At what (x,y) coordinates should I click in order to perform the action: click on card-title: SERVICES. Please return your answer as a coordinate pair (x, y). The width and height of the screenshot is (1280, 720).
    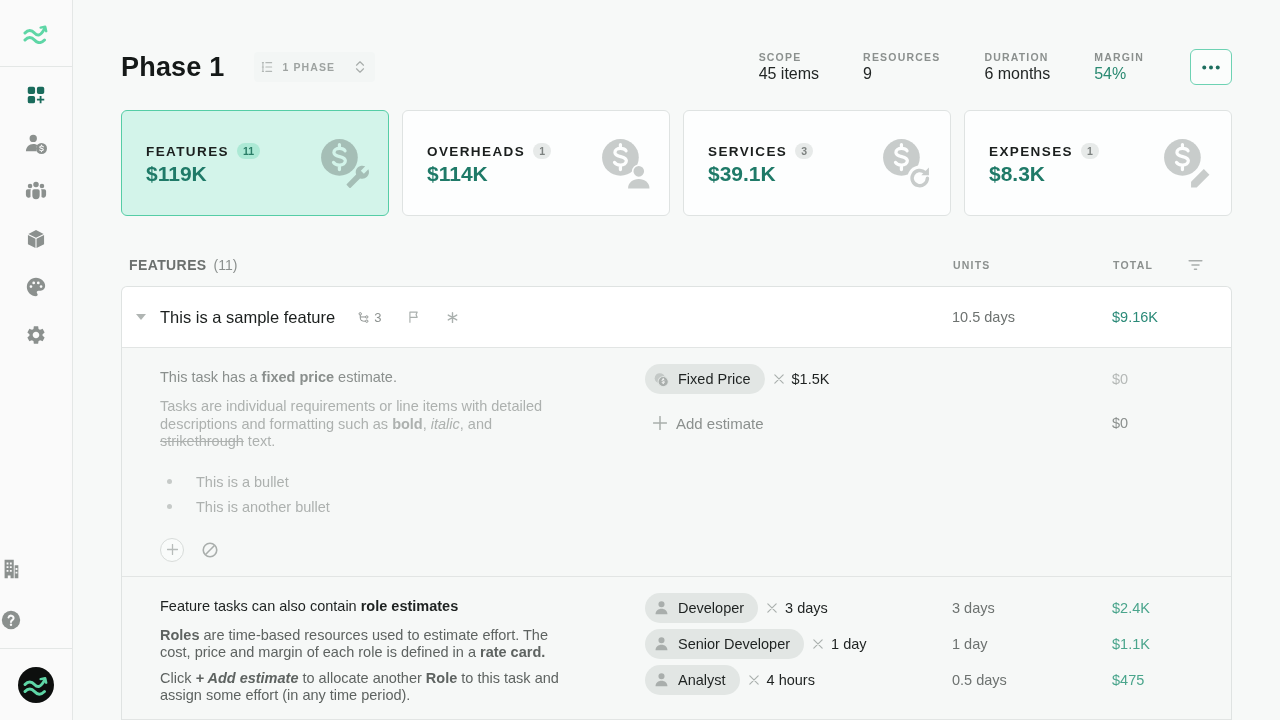
    Looking at the image, I should click on (748, 151).